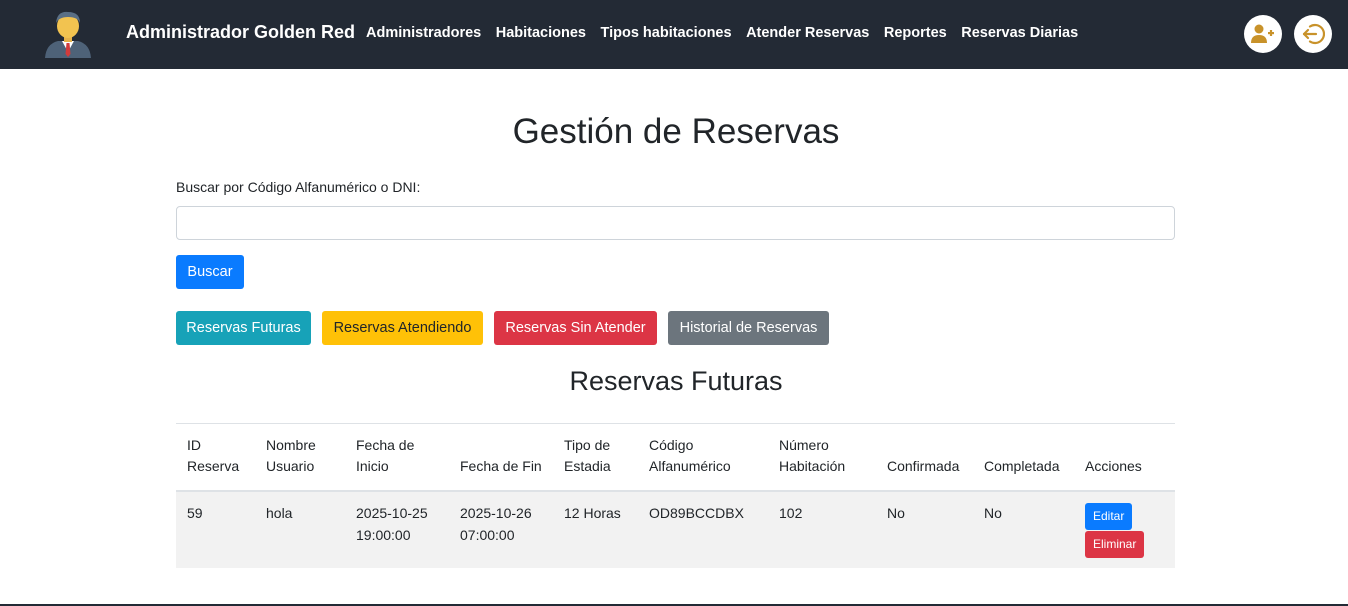 The width and height of the screenshot is (1348, 606). Describe the element at coordinates (675, 223) in the screenshot. I see `search-input` at that location.